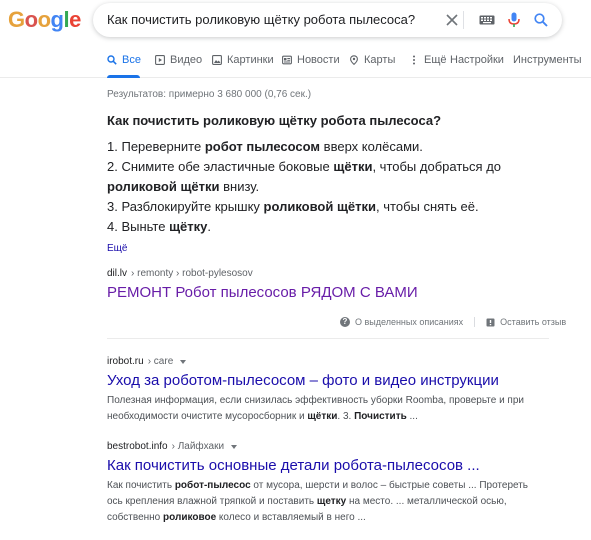  I want to click on result-path: › remonty › robot-pylesosov, so click(192, 273).